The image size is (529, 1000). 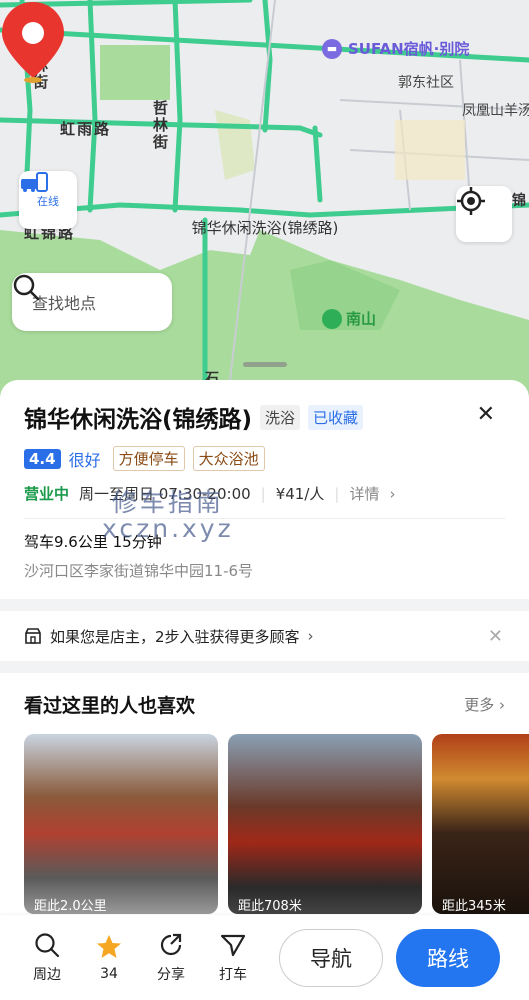 What do you see at coordinates (471, 201) in the screenshot?
I see `crosshair-icon` at bounding box center [471, 201].